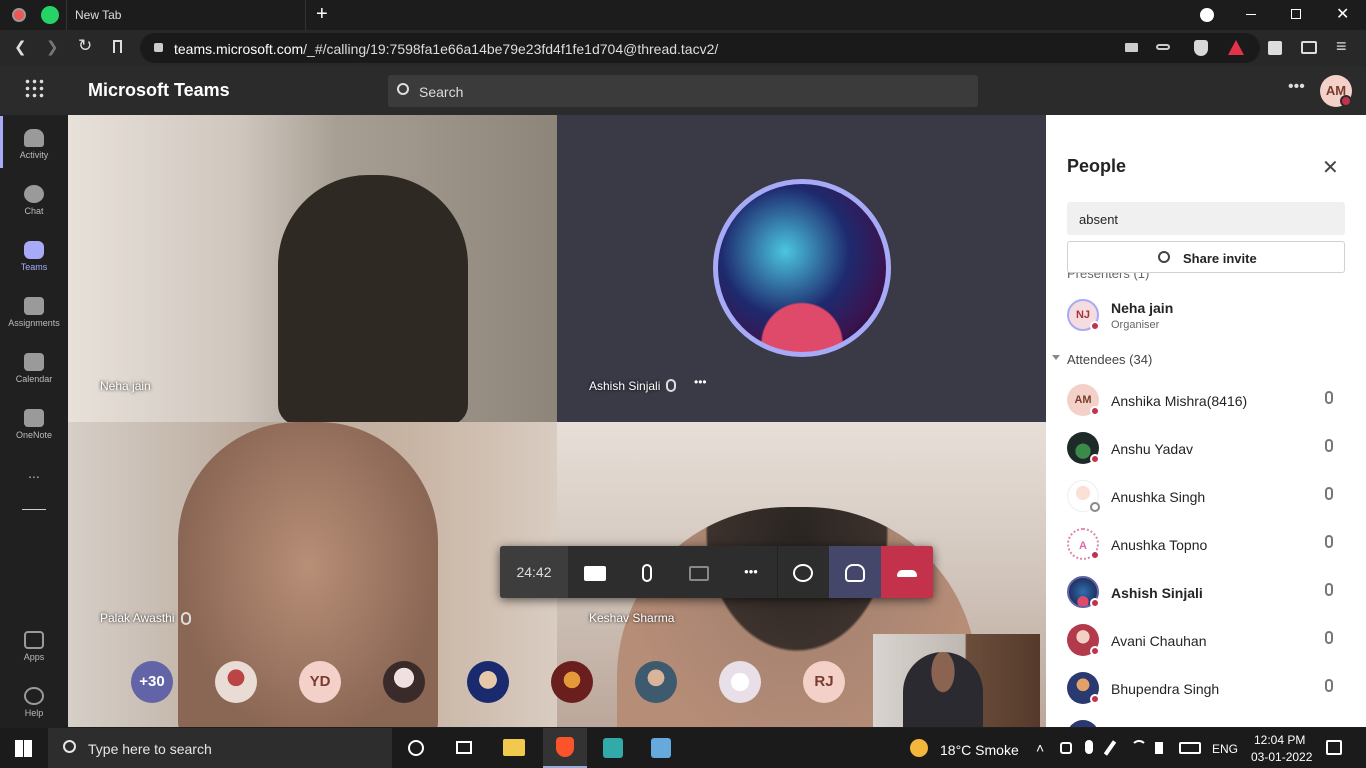 This screenshot has width=1366, height=768. I want to click on rail-active-indicator, so click(1, 142).